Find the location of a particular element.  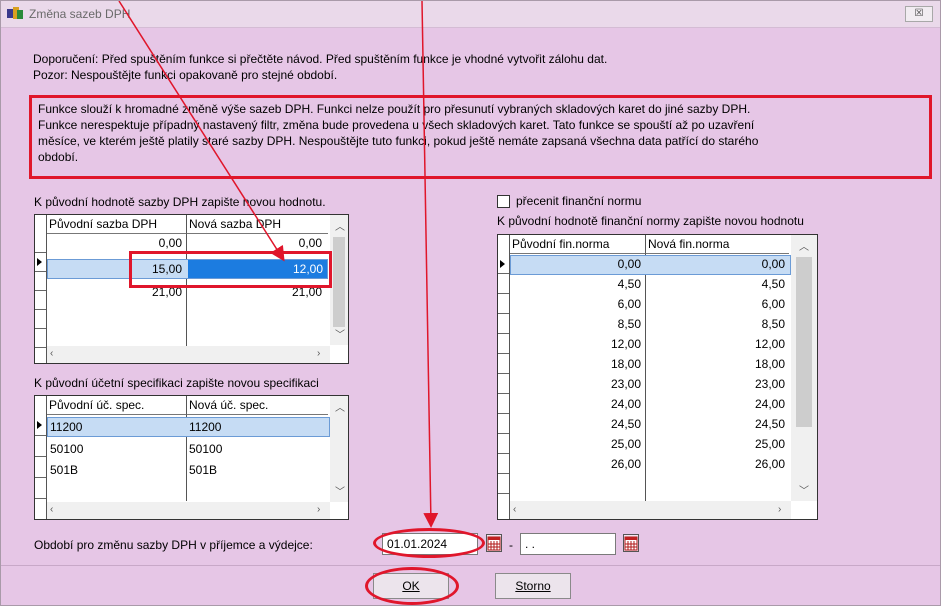

annotation-arrow-to-vat is located at coordinates (201, 131).